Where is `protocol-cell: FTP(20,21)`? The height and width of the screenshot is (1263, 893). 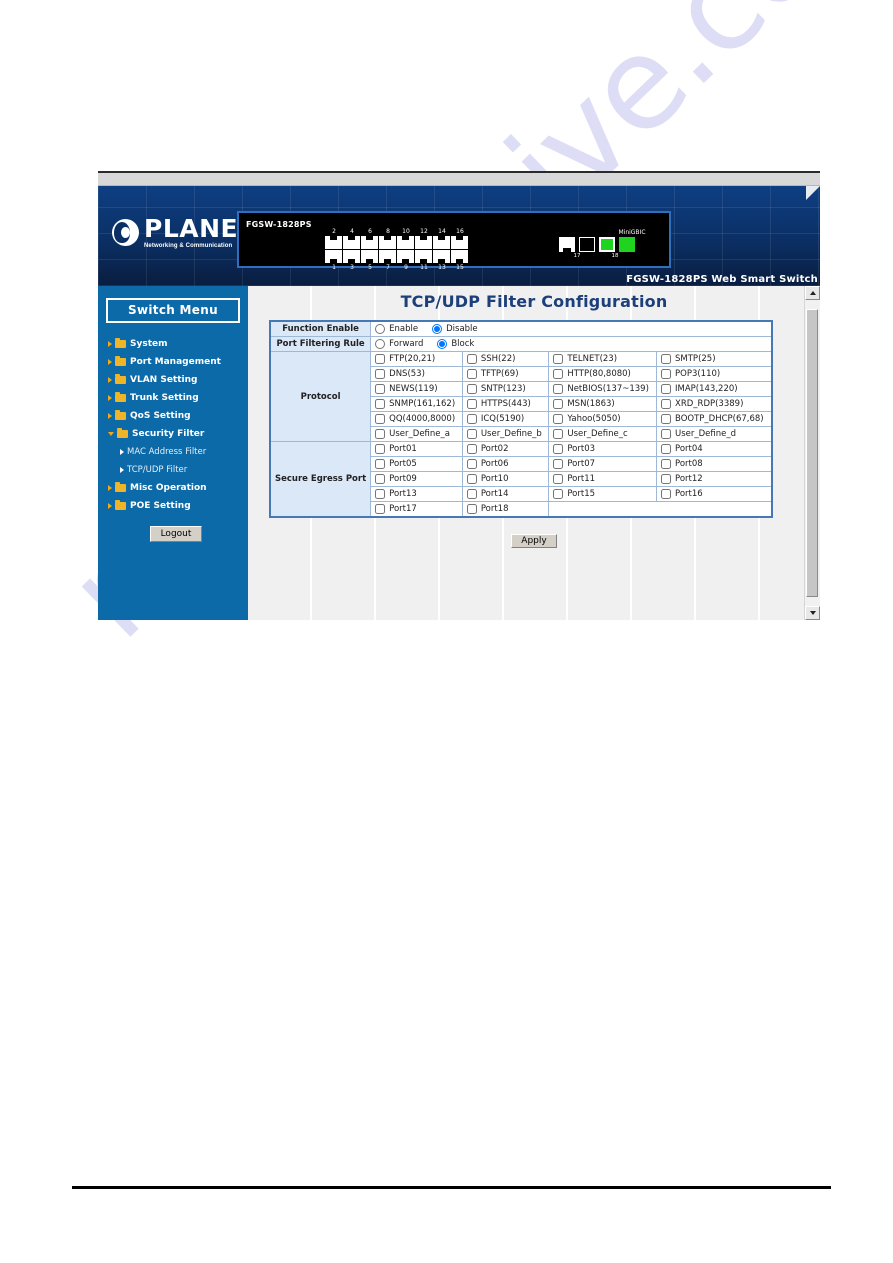
protocol-cell: FTP(20,21) is located at coordinates (416, 359).